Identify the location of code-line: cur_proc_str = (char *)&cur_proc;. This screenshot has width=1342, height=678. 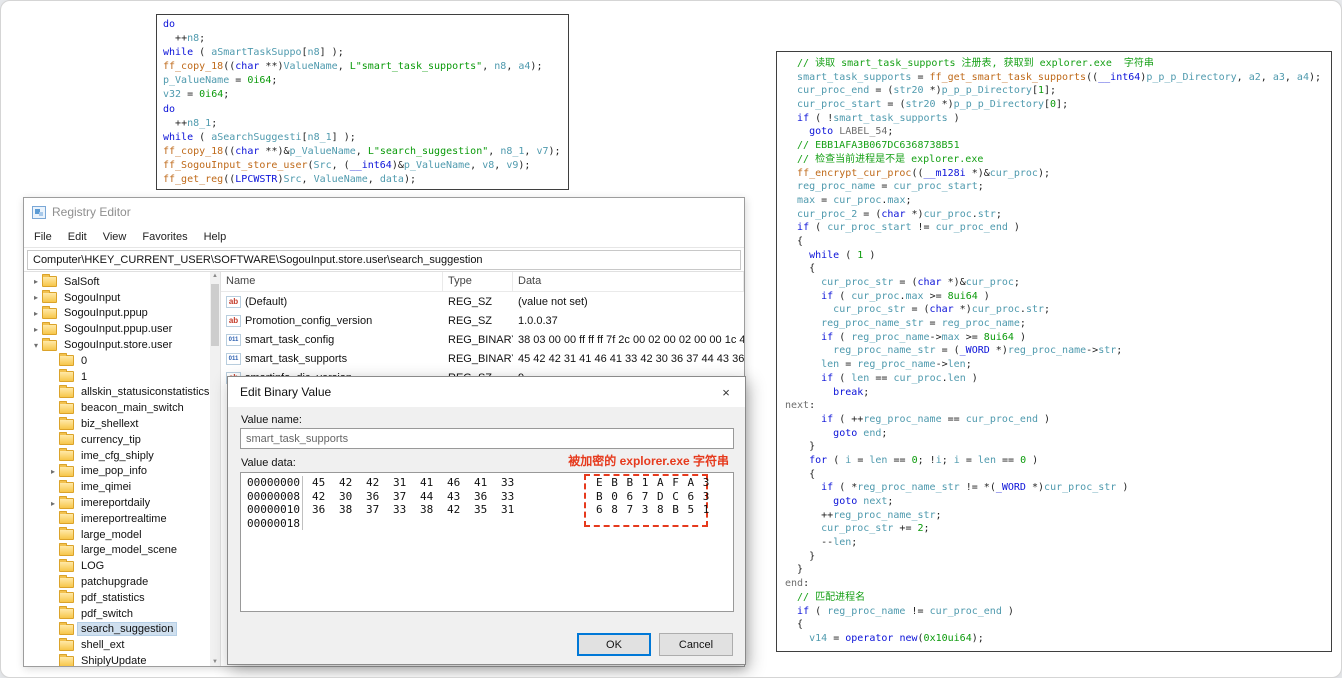
(1056, 283).